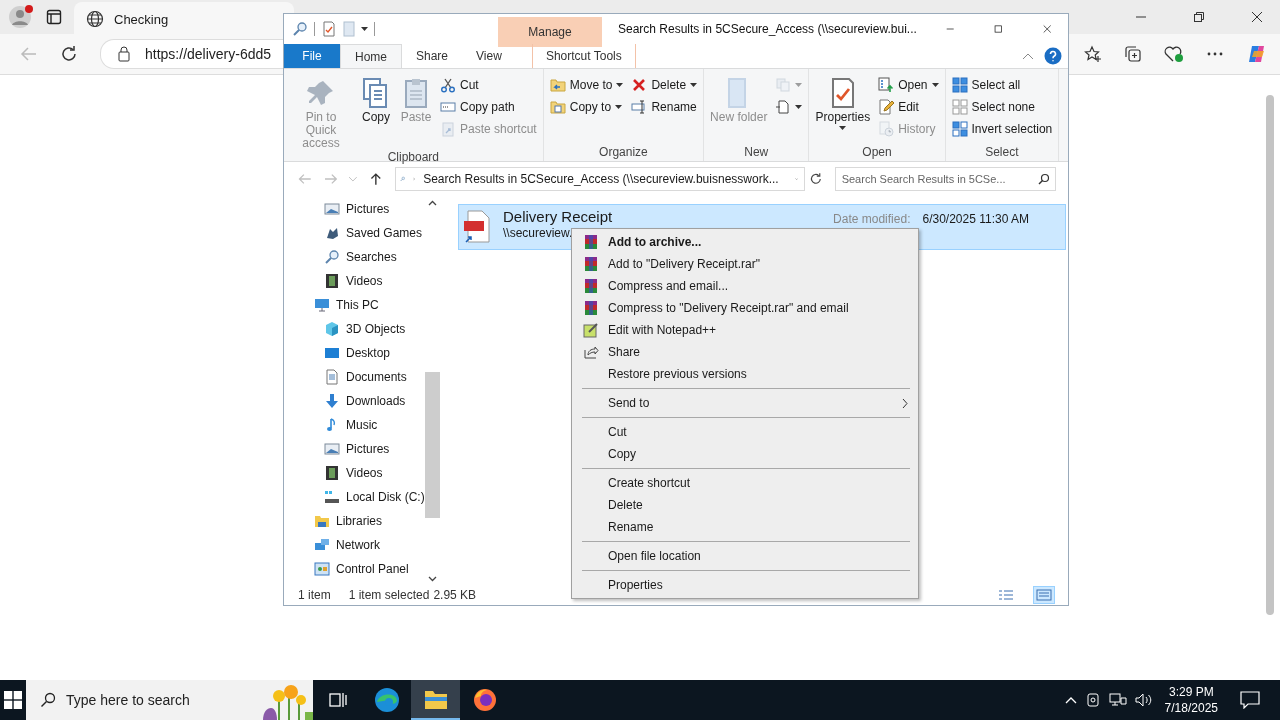  Describe the element at coordinates (586, 107) in the screenshot. I see `ribbon-button: Copy to` at that location.